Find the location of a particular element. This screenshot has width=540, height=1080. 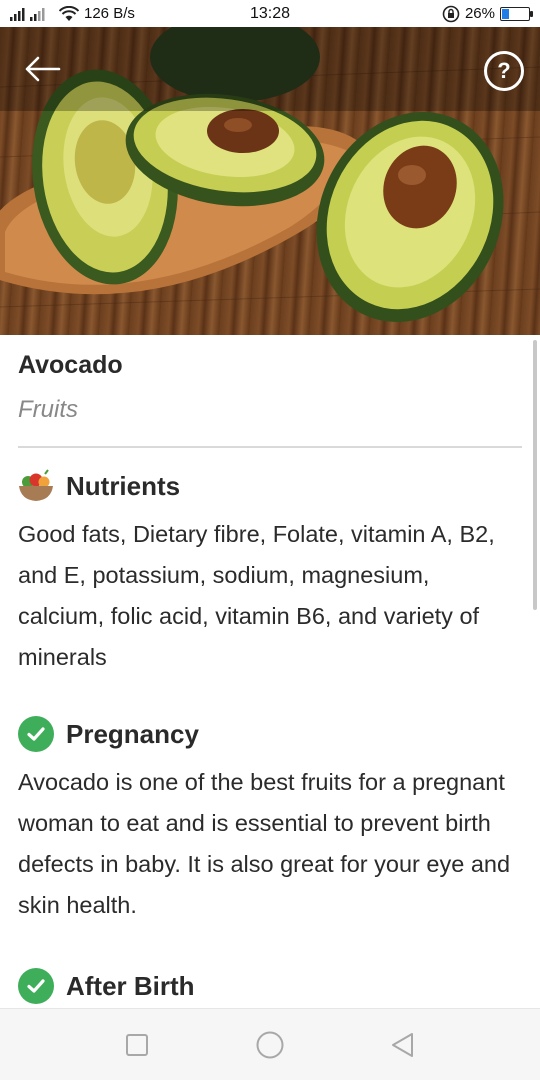

status-bar: 126 B/s 13:28 26% is located at coordinates (270, 13).